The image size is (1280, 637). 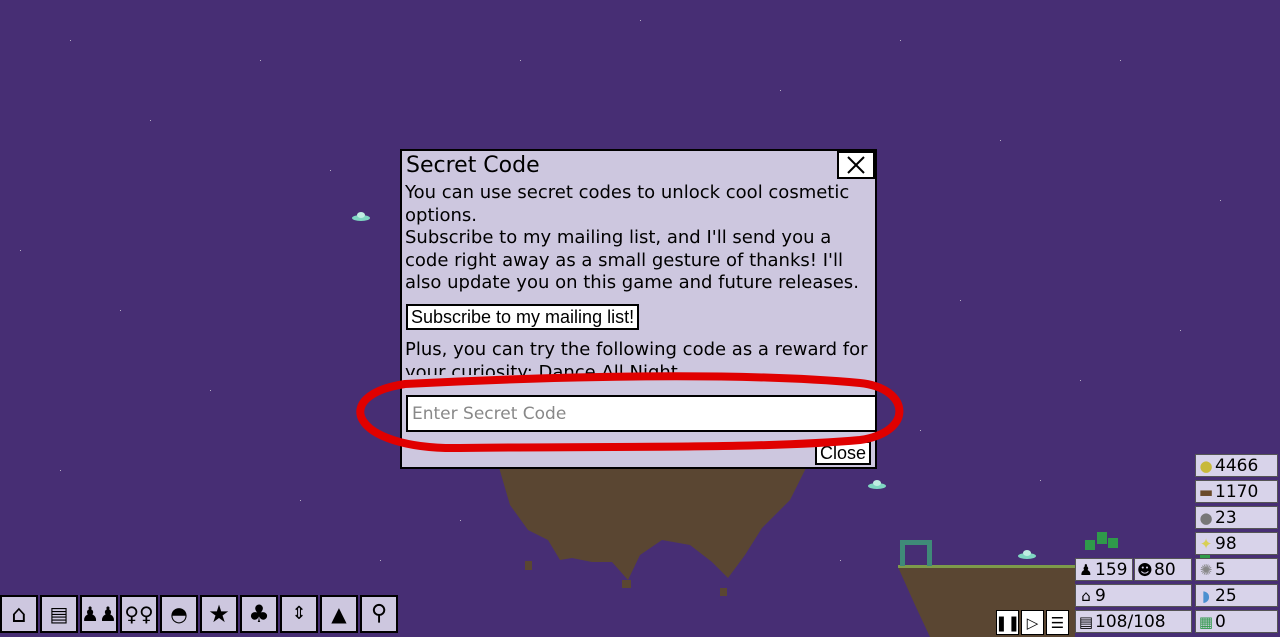 I want to click on stat-water: ◗ 25, so click(x=1236, y=595).